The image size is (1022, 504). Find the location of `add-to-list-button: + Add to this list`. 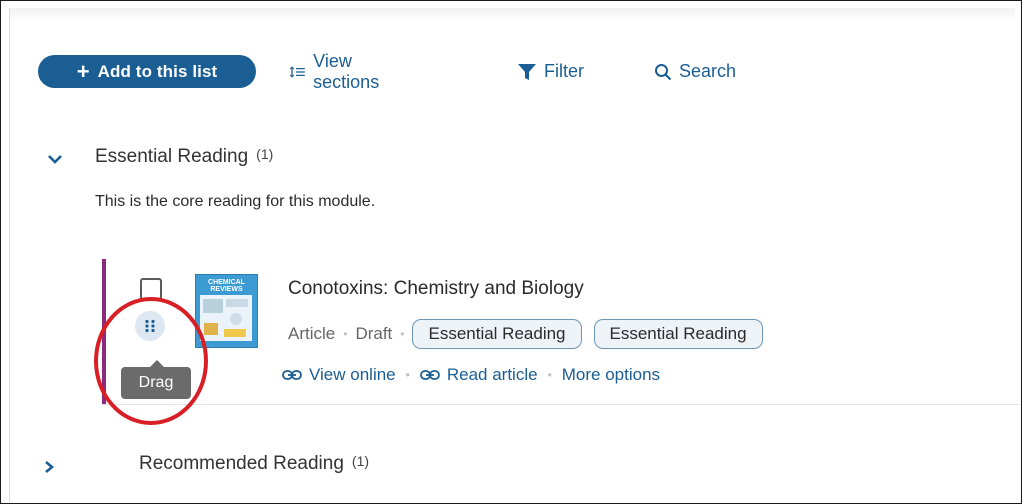

add-to-list-button: + Add to this list is located at coordinates (147, 71).